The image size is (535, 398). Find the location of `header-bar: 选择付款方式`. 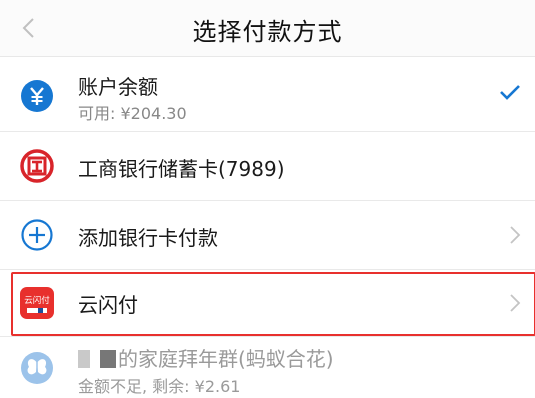

header-bar: 选择付款方式 is located at coordinates (267, 28).